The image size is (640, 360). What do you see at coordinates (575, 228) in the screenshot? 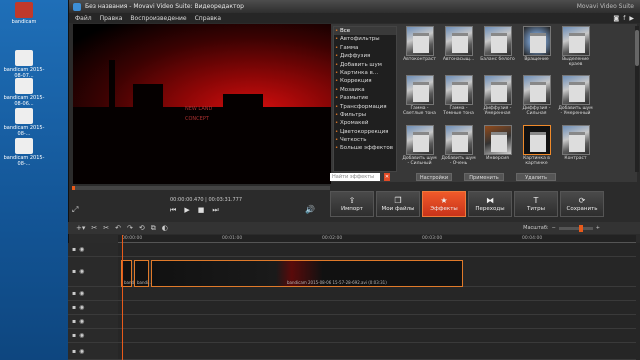
I see `zoom-slider` at bounding box center [575, 228].